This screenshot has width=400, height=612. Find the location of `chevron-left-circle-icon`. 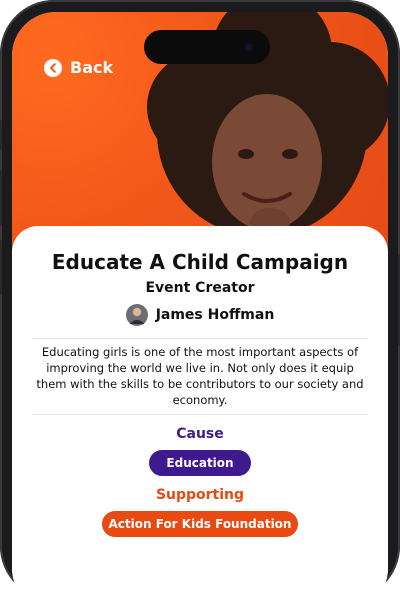

chevron-left-circle-icon is located at coordinates (53, 67).